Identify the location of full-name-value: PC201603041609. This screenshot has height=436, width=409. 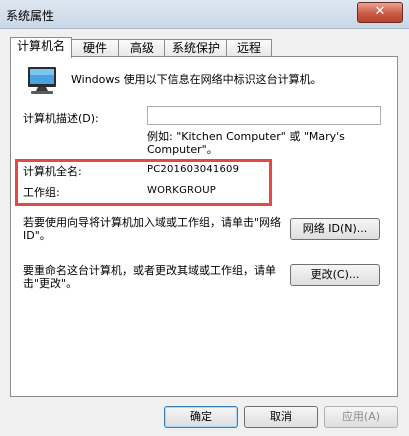
(193, 169).